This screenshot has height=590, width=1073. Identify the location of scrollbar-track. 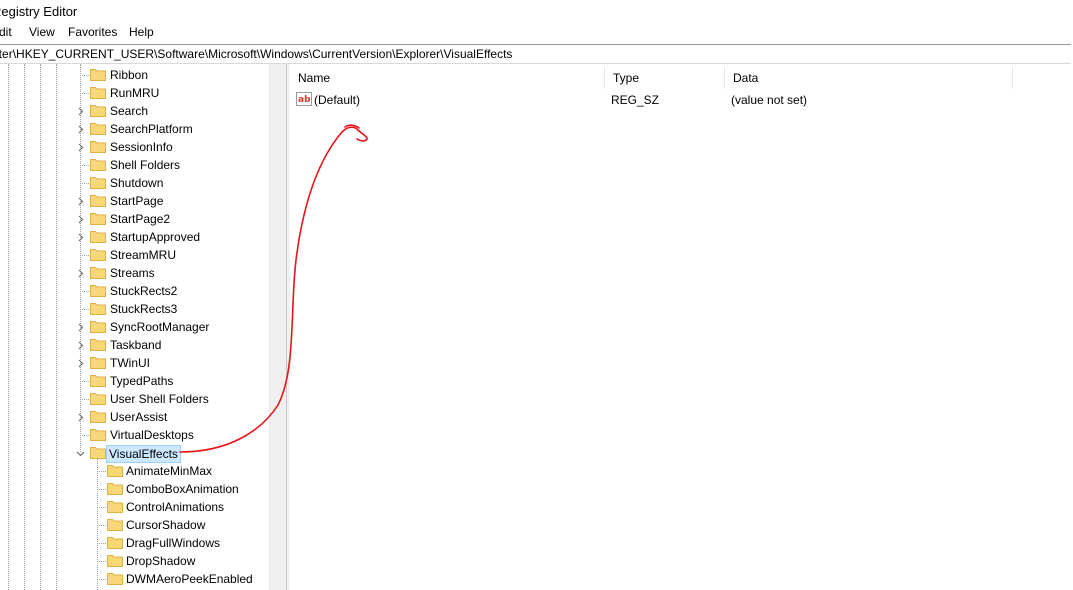
(279, 327).